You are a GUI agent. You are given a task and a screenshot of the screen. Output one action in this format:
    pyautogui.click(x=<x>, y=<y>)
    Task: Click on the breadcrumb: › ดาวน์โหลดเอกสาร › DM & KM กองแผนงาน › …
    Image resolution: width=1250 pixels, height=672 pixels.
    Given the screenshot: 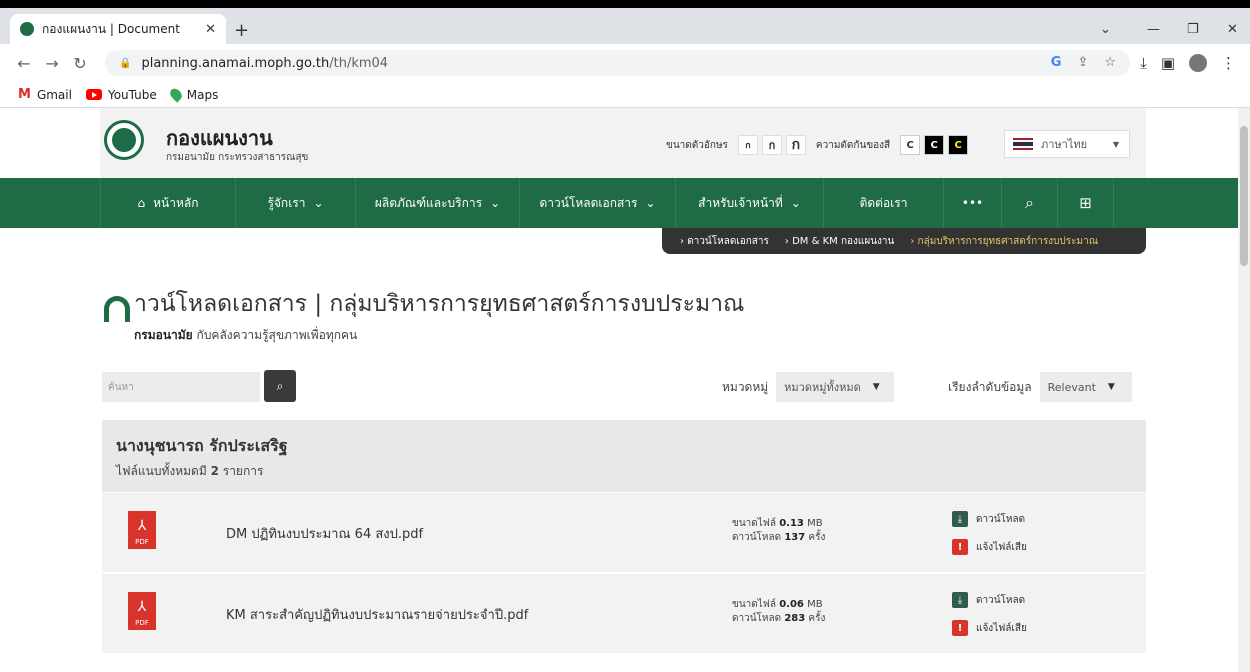 What is the action you would take?
    pyautogui.click(x=904, y=241)
    